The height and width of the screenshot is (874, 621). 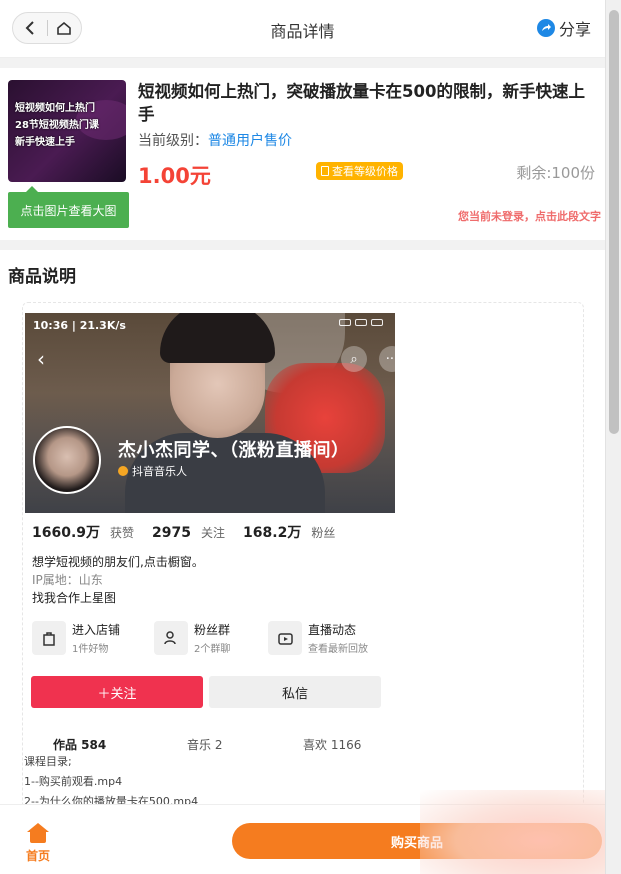 What do you see at coordinates (354, 359) in the screenshot?
I see `search-icon: ⌕` at bounding box center [354, 359].